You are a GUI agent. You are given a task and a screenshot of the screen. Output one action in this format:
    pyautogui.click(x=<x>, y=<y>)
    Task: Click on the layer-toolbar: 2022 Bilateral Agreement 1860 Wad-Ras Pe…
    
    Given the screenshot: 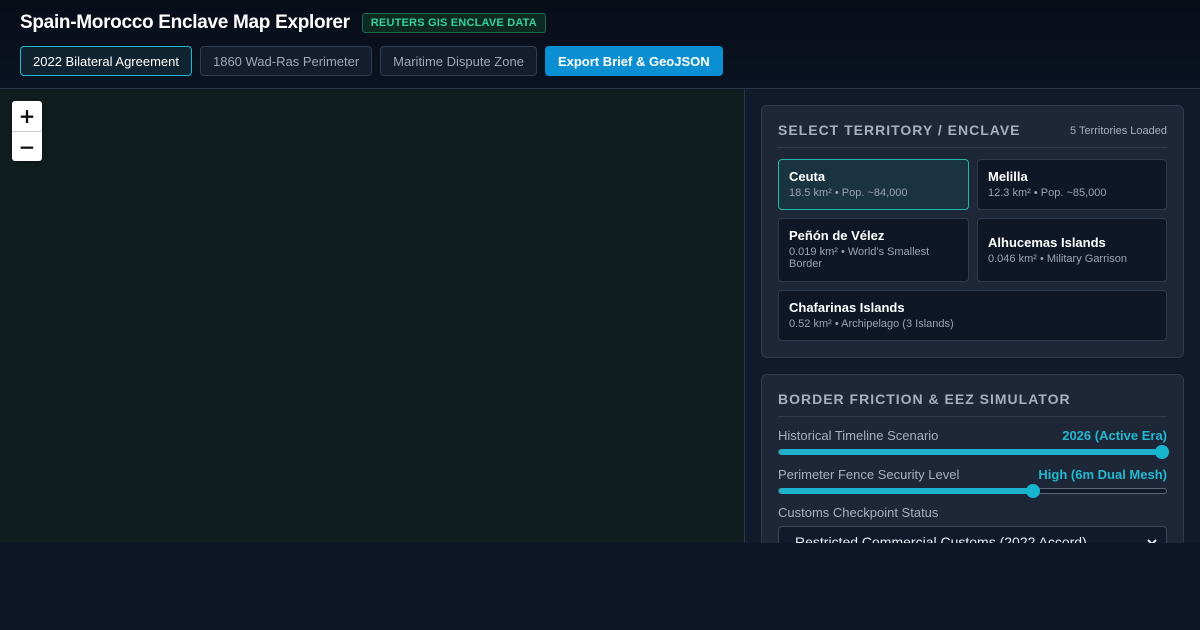 What is the action you would take?
    pyautogui.click(x=371, y=61)
    